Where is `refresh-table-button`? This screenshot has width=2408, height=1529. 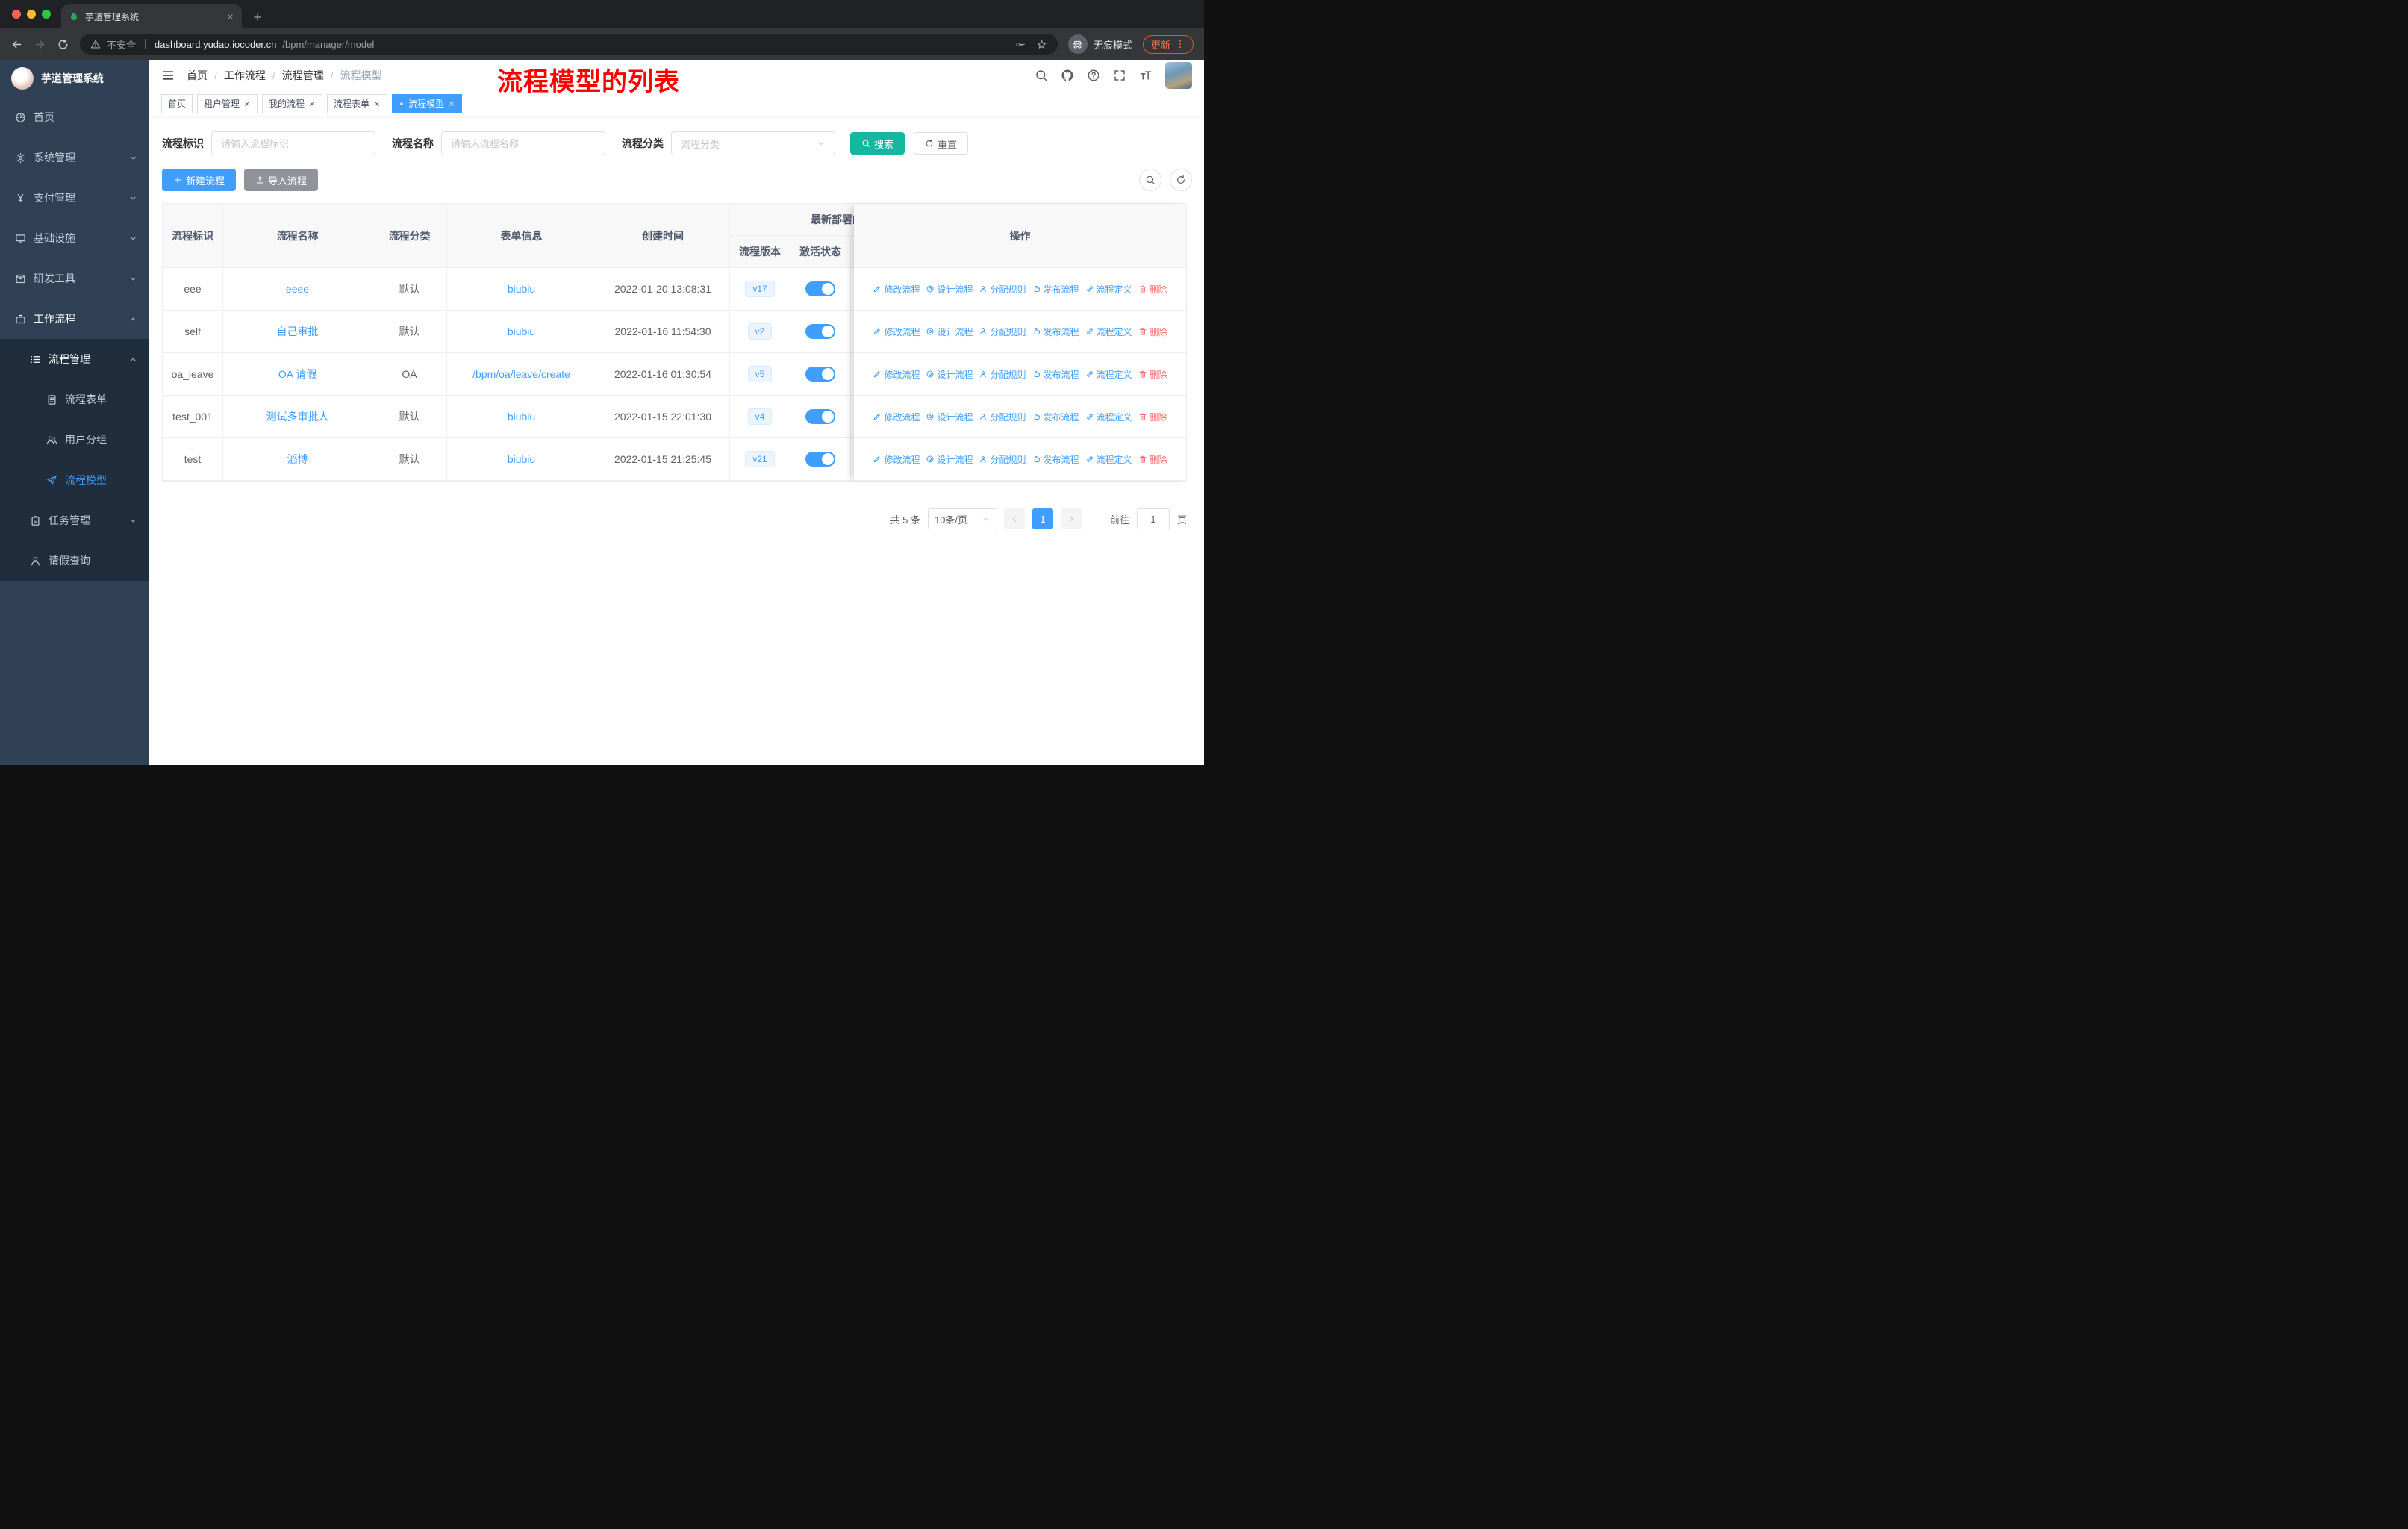
refresh-table-button is located at coordinates (1181, 180).